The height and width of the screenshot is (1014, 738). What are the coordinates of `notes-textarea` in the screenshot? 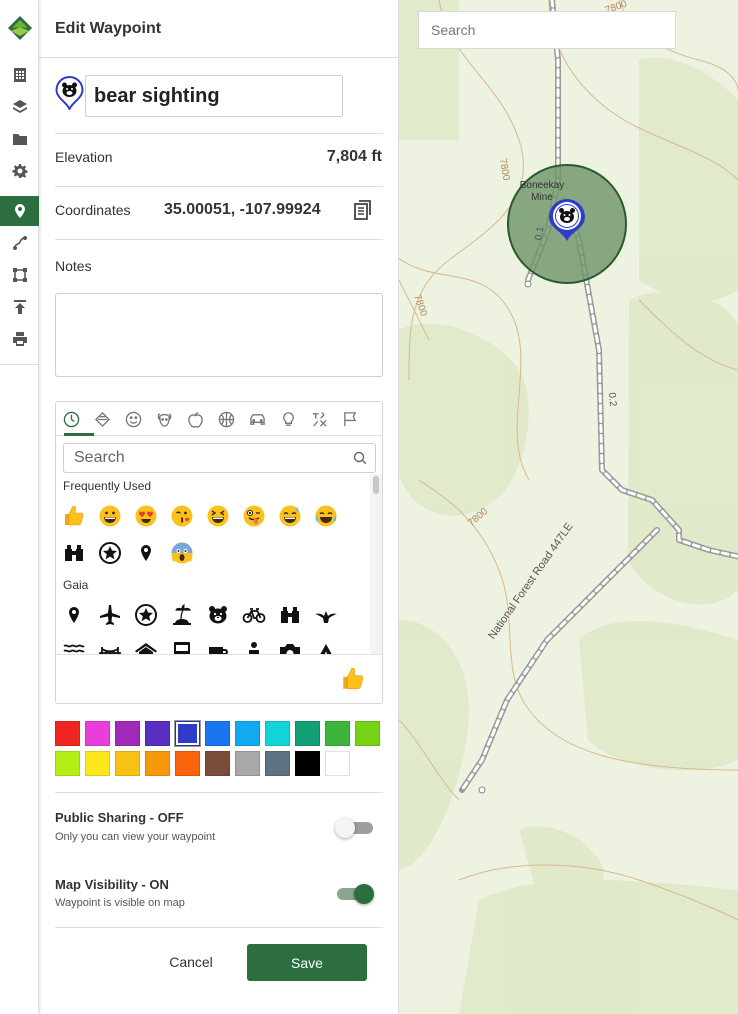 It's located at (219, 335).